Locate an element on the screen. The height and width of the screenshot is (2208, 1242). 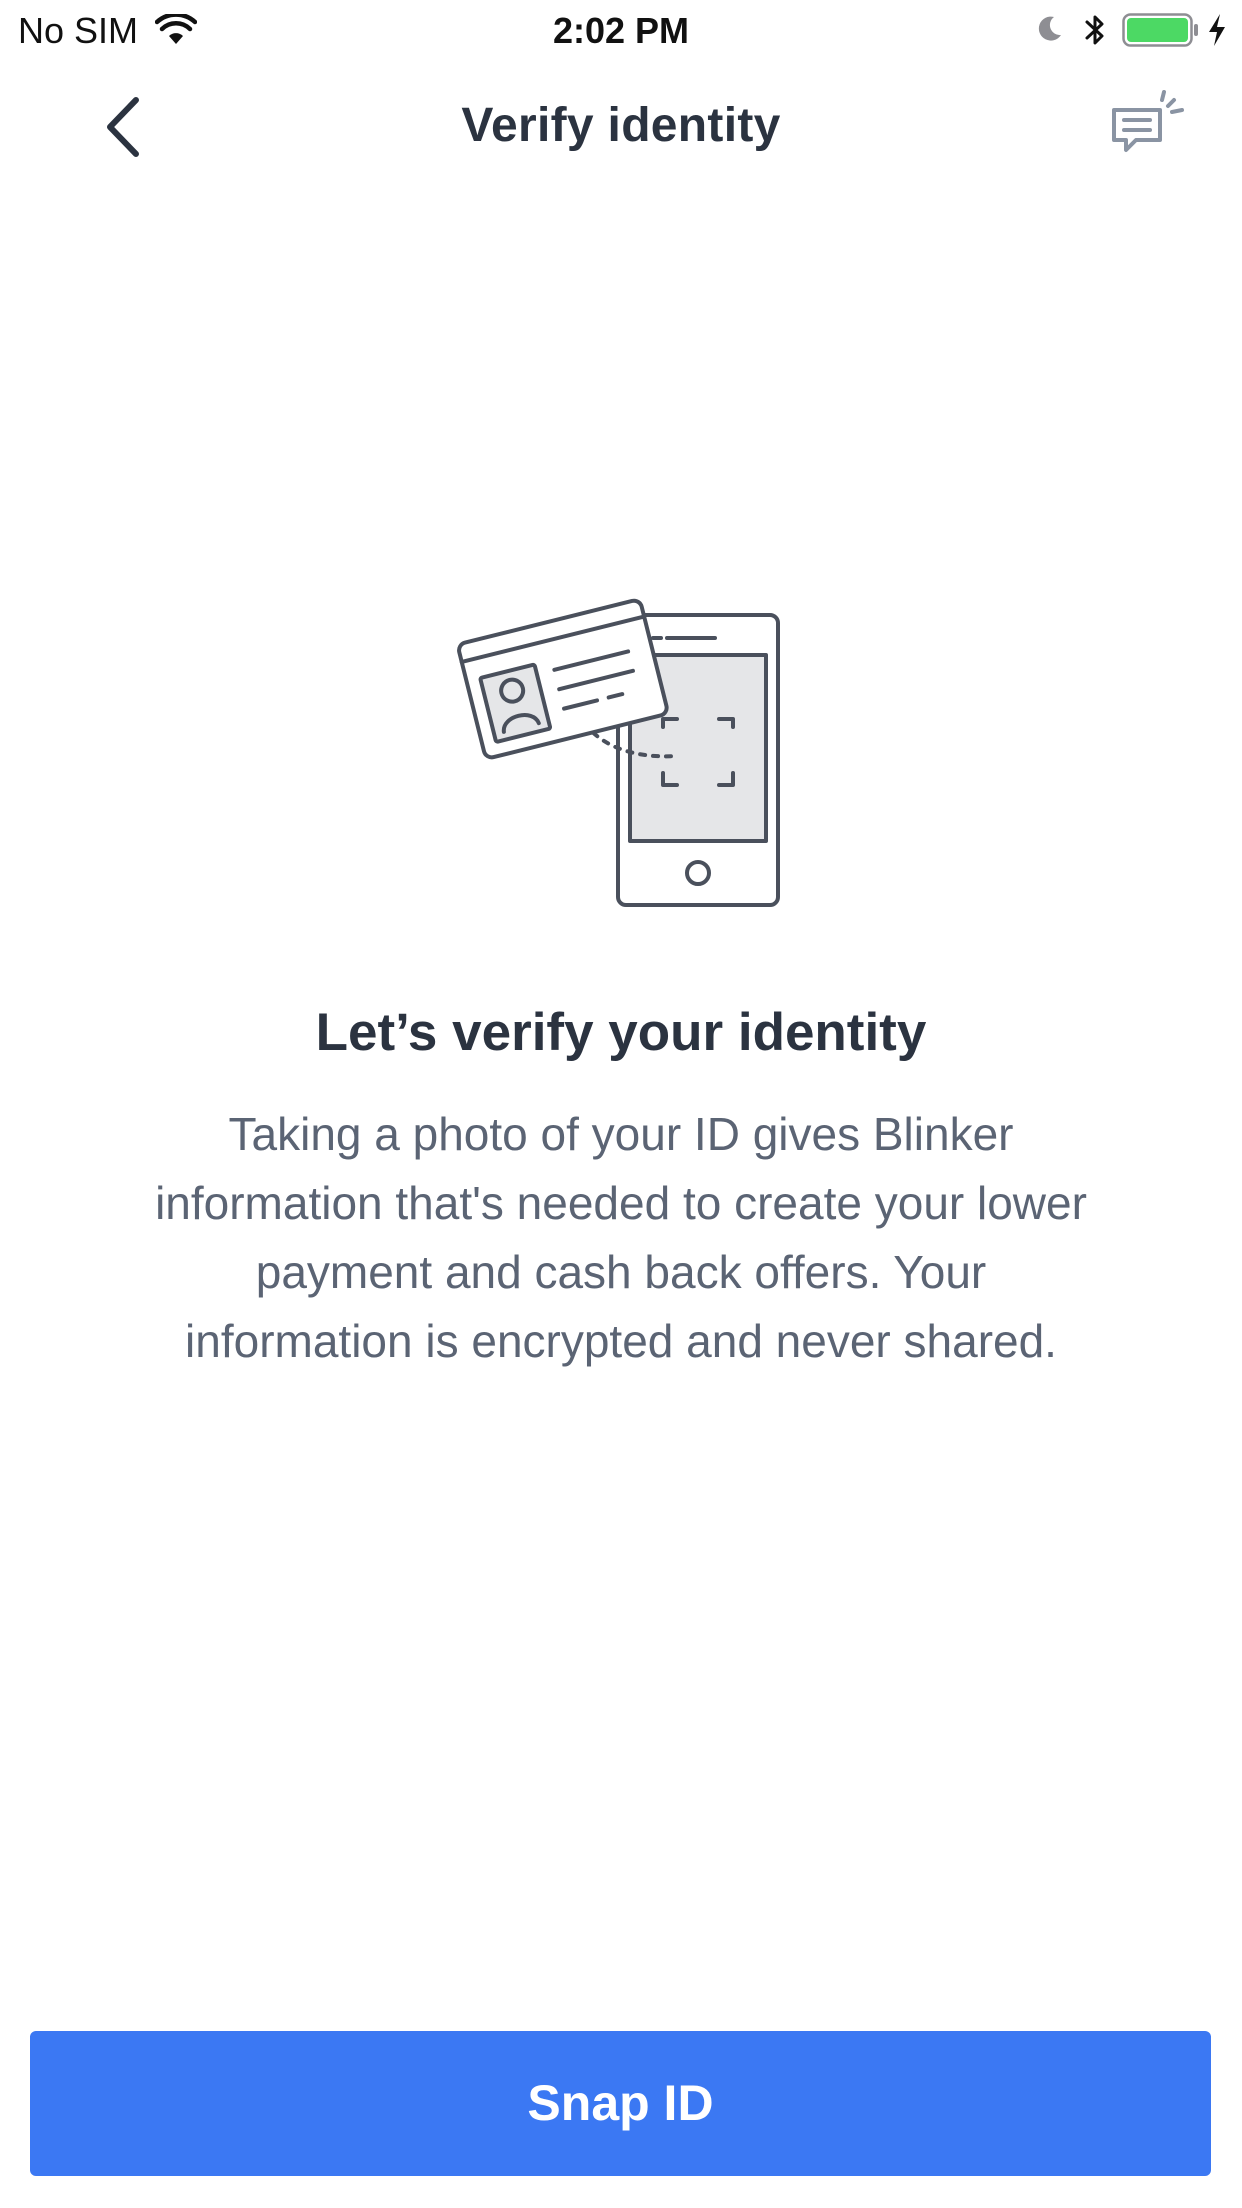
snap-id-button: Snap ID is located at coordinates (620, 2103).